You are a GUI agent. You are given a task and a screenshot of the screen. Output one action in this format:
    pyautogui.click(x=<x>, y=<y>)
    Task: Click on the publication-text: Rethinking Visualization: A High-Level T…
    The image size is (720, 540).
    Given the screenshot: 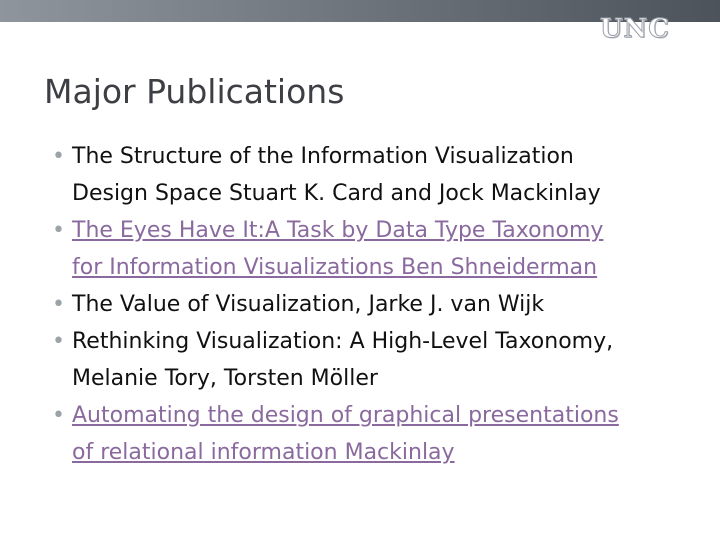 What is the action you would take?
    pyautogui.click(x=343, y=360)
    